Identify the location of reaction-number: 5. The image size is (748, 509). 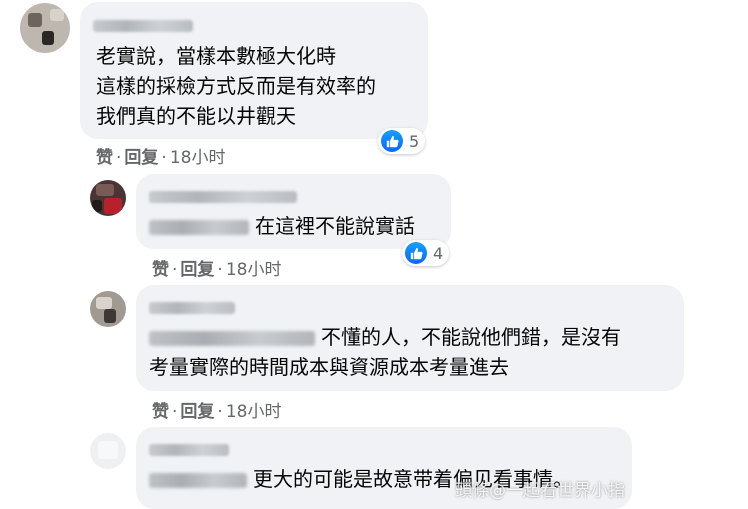
(414, 141).